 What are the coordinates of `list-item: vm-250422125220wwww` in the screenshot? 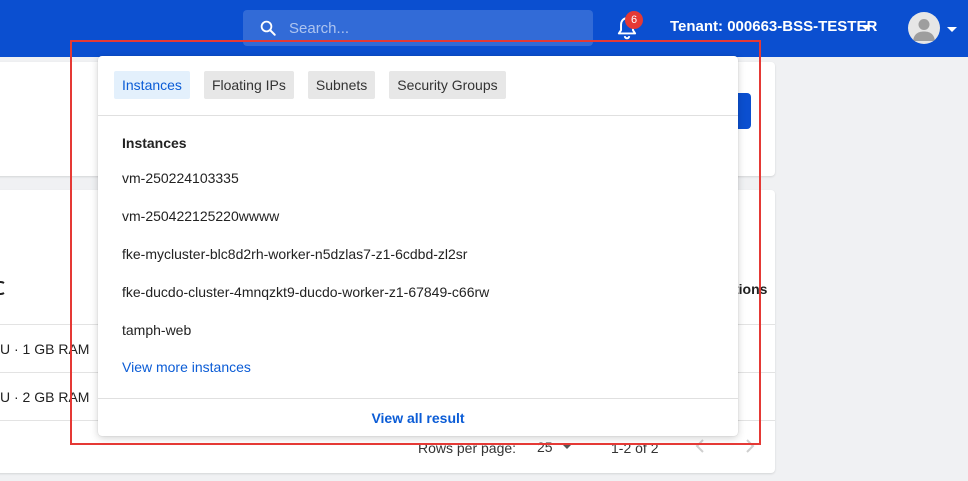 It's located at (422, 227).